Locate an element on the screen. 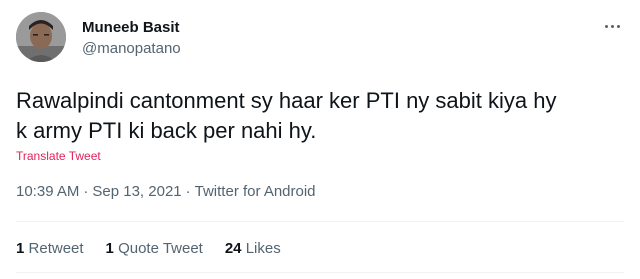 Image resolution: width=640 pixels, height=279 pixels. avatar-photo-icon is located at coordinates (41, 37).